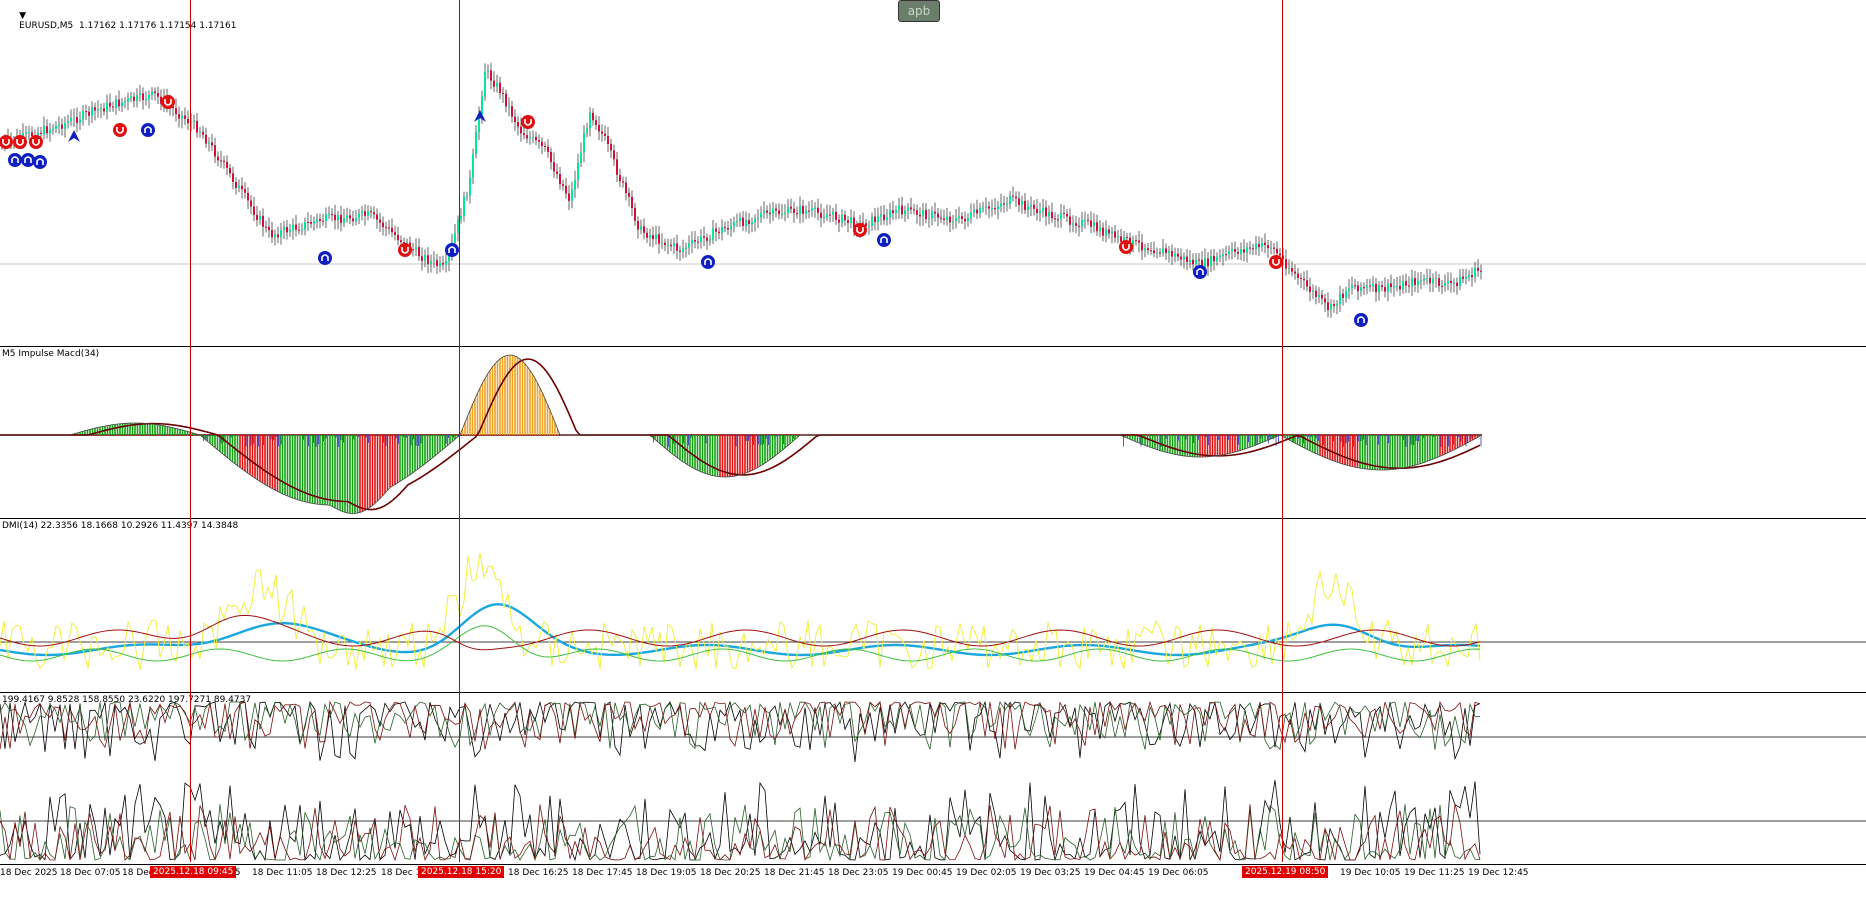  Describe the element at coordinates (15, 160) in the screenshot. I see `up-arrow-circle-icon` at that location.